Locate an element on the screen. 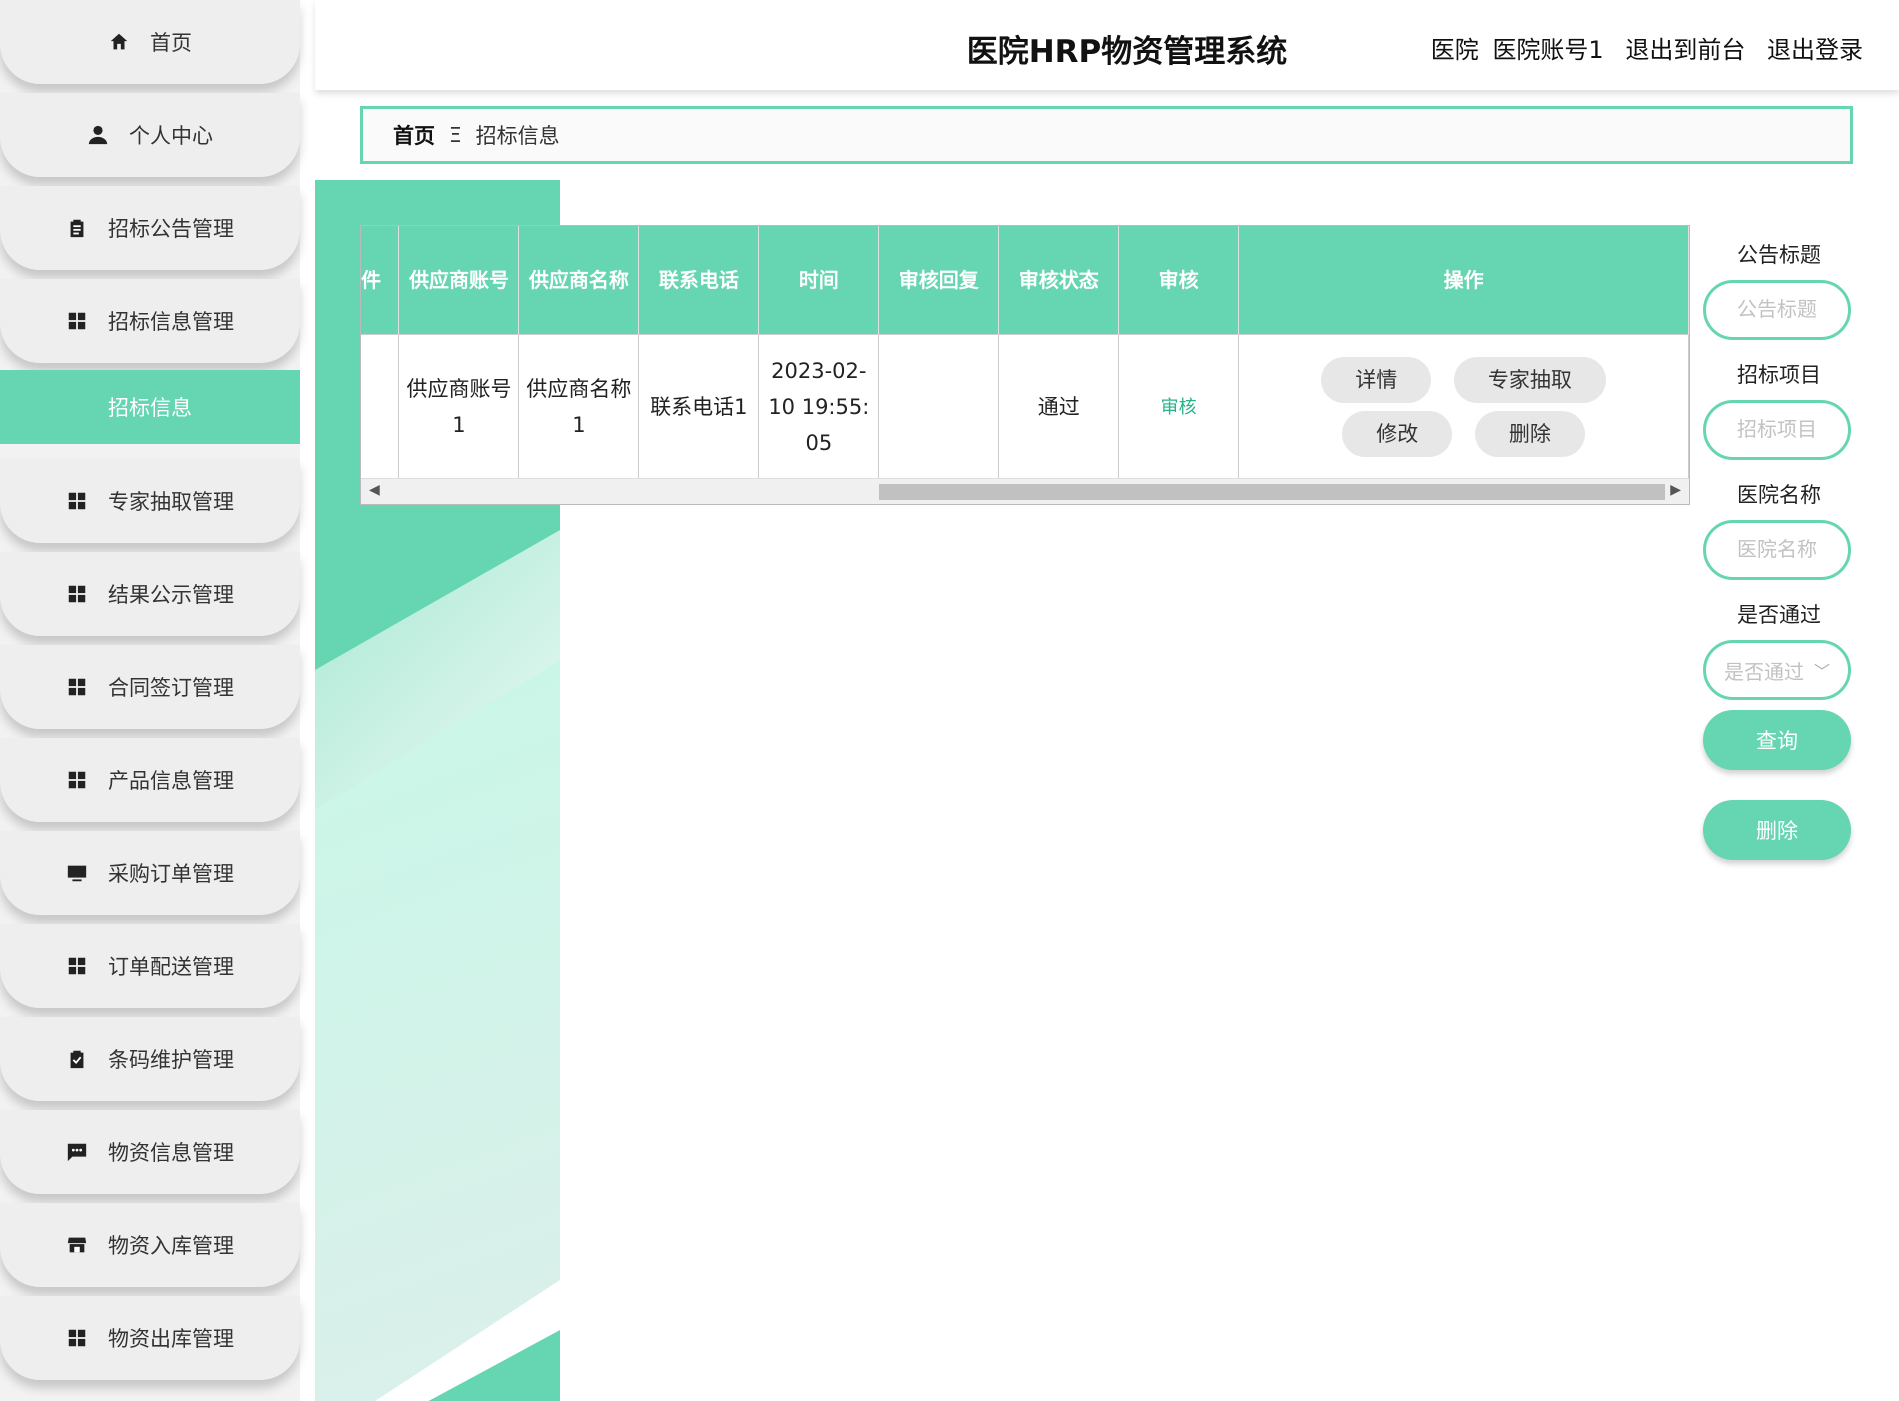  title-label: 公告标题 is located at coordinates (1779, 255).